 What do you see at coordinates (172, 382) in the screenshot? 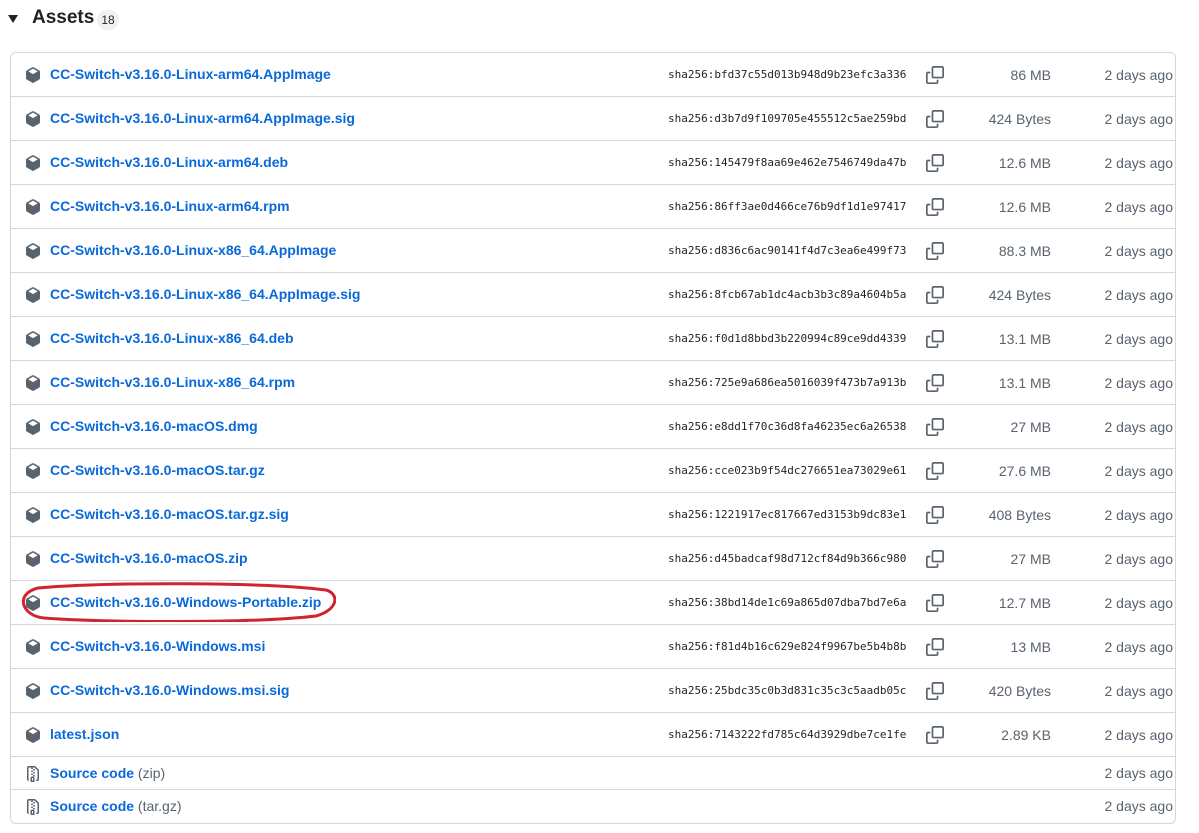
I see `asset-link: CC-Switch-v3.16.0-Linux-x86_64.rpm` at bounding box center [172, 382].